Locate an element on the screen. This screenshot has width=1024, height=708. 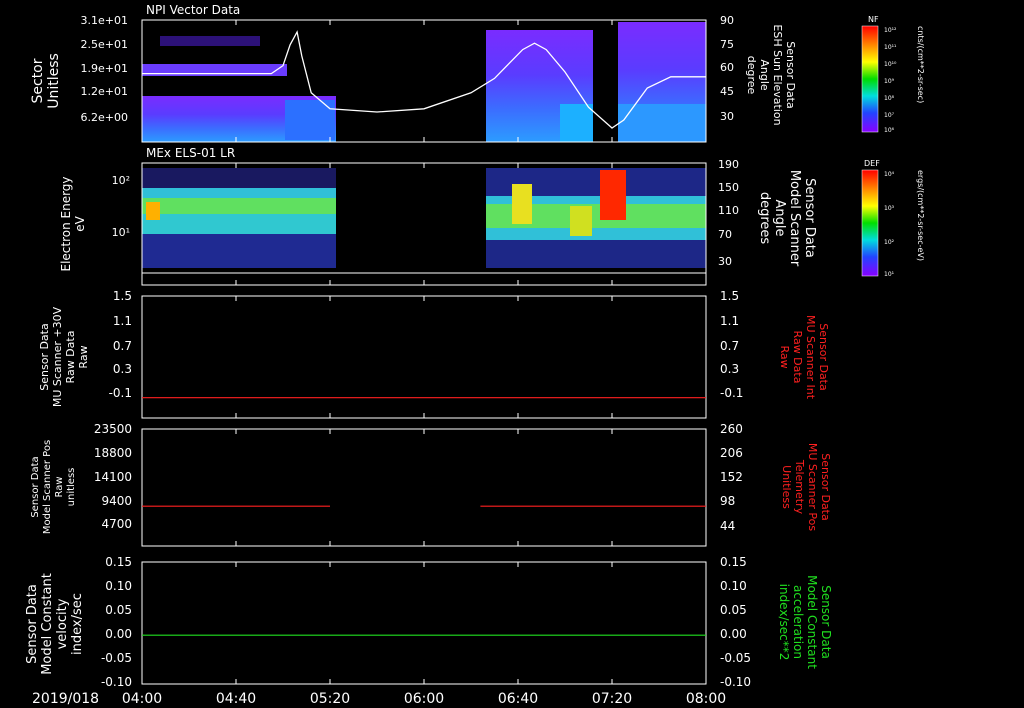
p4-ytick: 18800 is located at coordinates (113, 453).